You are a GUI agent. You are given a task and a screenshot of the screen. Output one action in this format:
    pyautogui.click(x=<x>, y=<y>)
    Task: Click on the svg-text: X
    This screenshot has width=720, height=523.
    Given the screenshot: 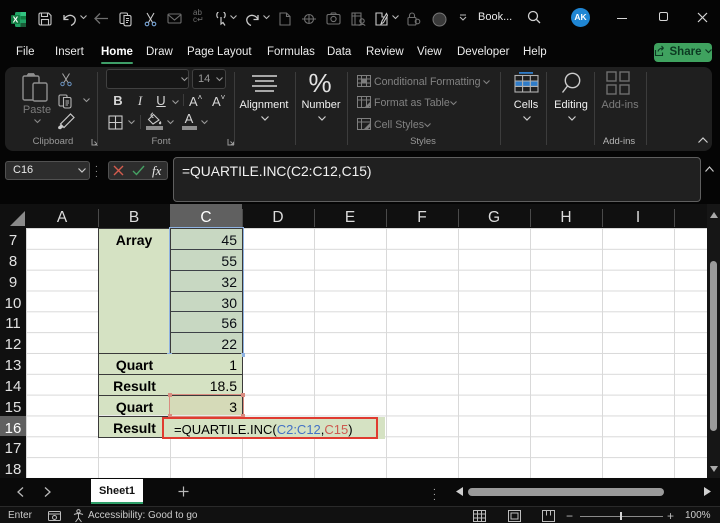 What is the action you would take?
    pyautogui.click(x=16, y=20)
    